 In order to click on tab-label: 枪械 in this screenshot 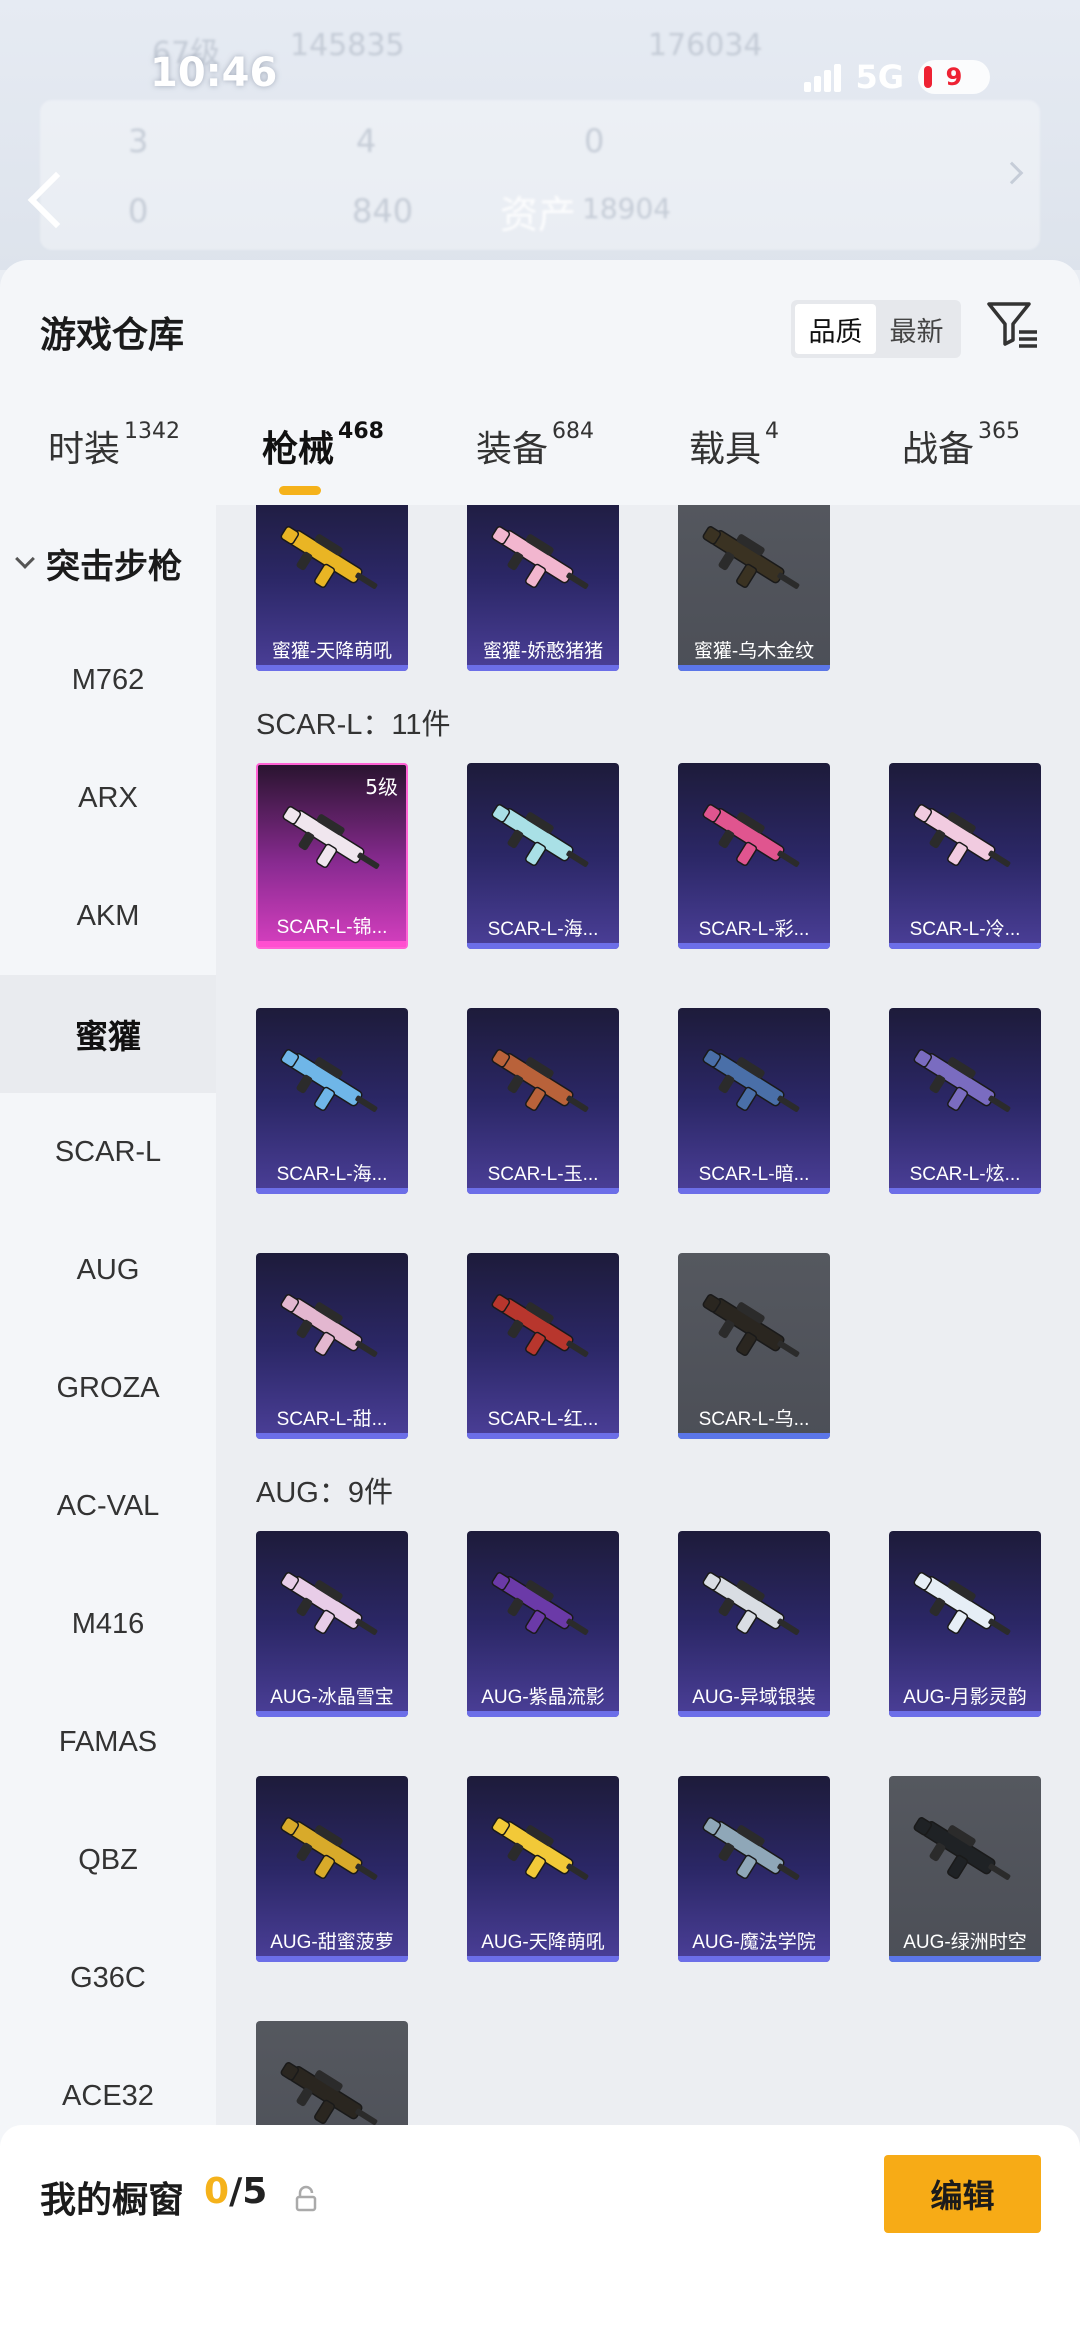, I will do `click(298, 449)`.